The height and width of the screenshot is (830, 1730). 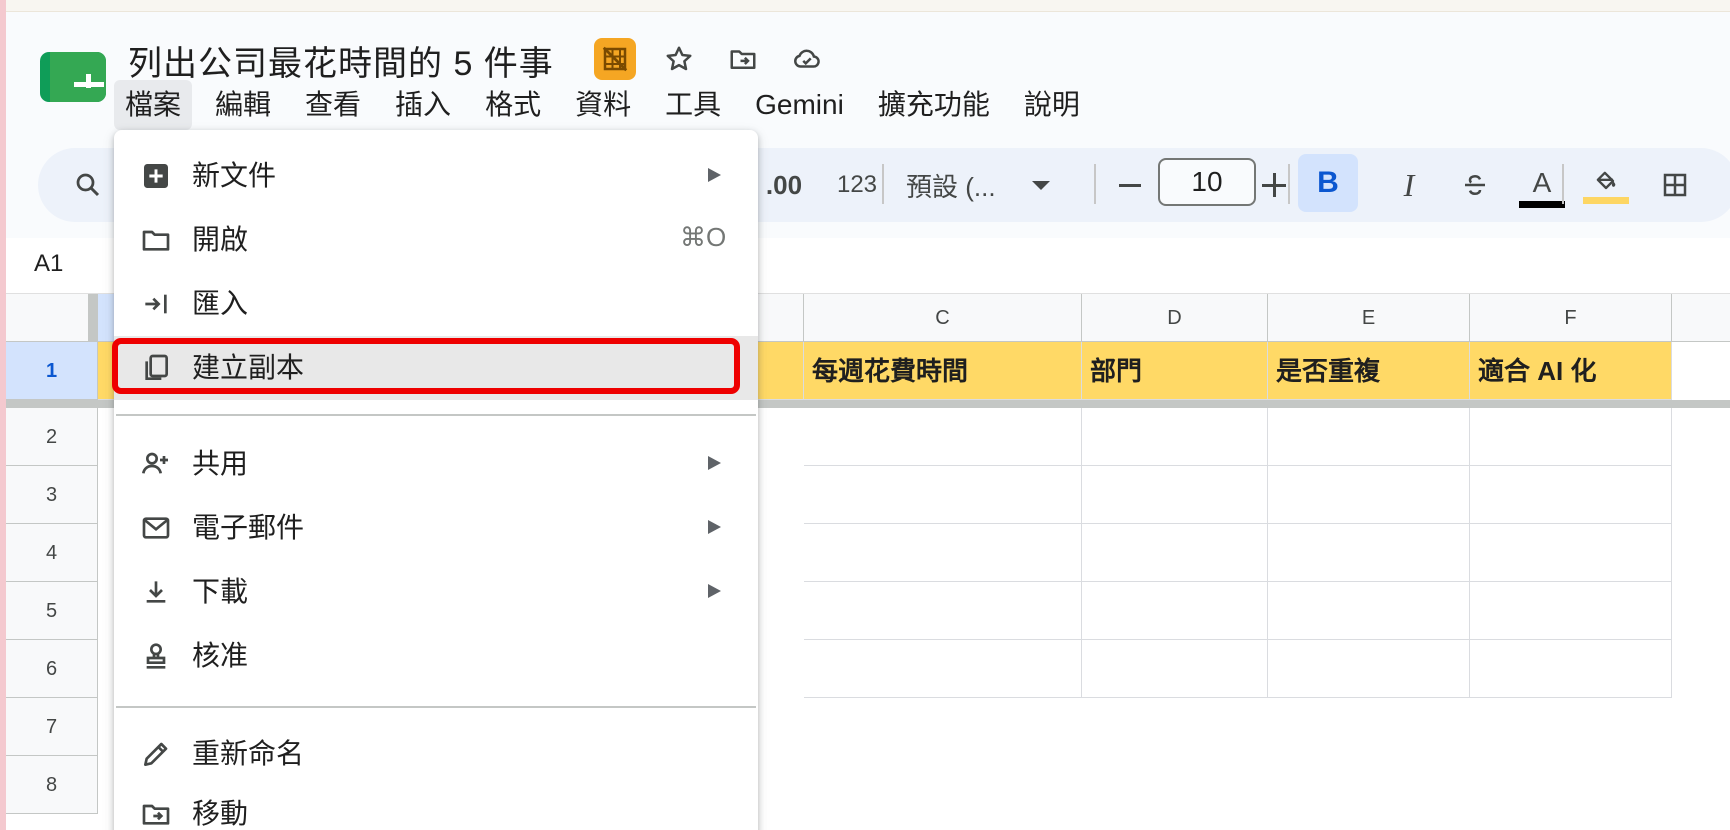 What do you see at coordinates (1175, 318) in the screenshot?
I see `column-header-d: D` at bounding box center [1175, 318].